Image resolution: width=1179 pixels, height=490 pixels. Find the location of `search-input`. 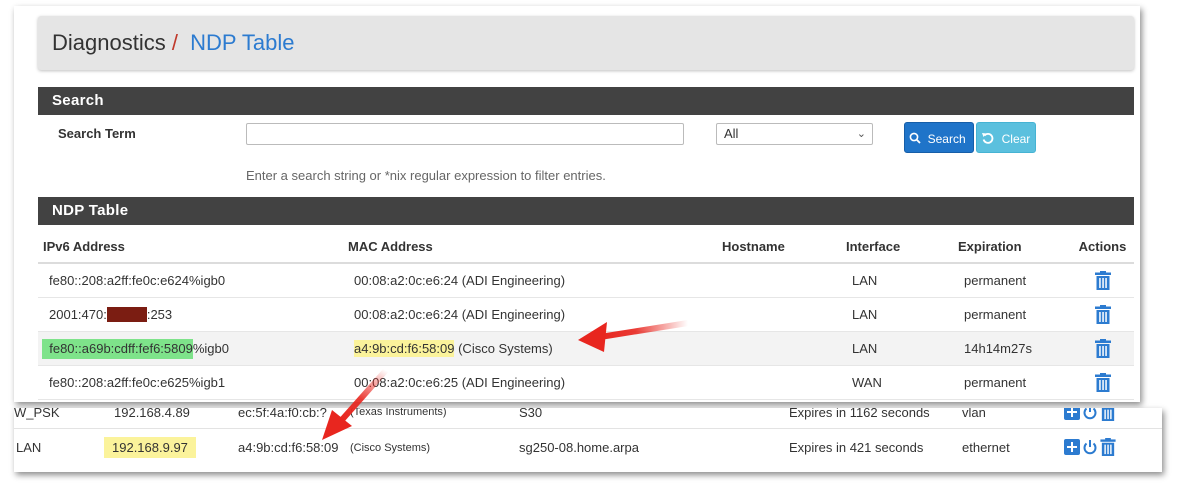

search-input is located at coordinates (465, 134).